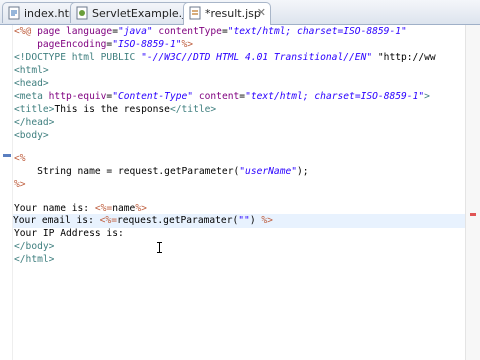 This screenshot has height=360, width=480. I want to click on error-marker, so click(473, 214).